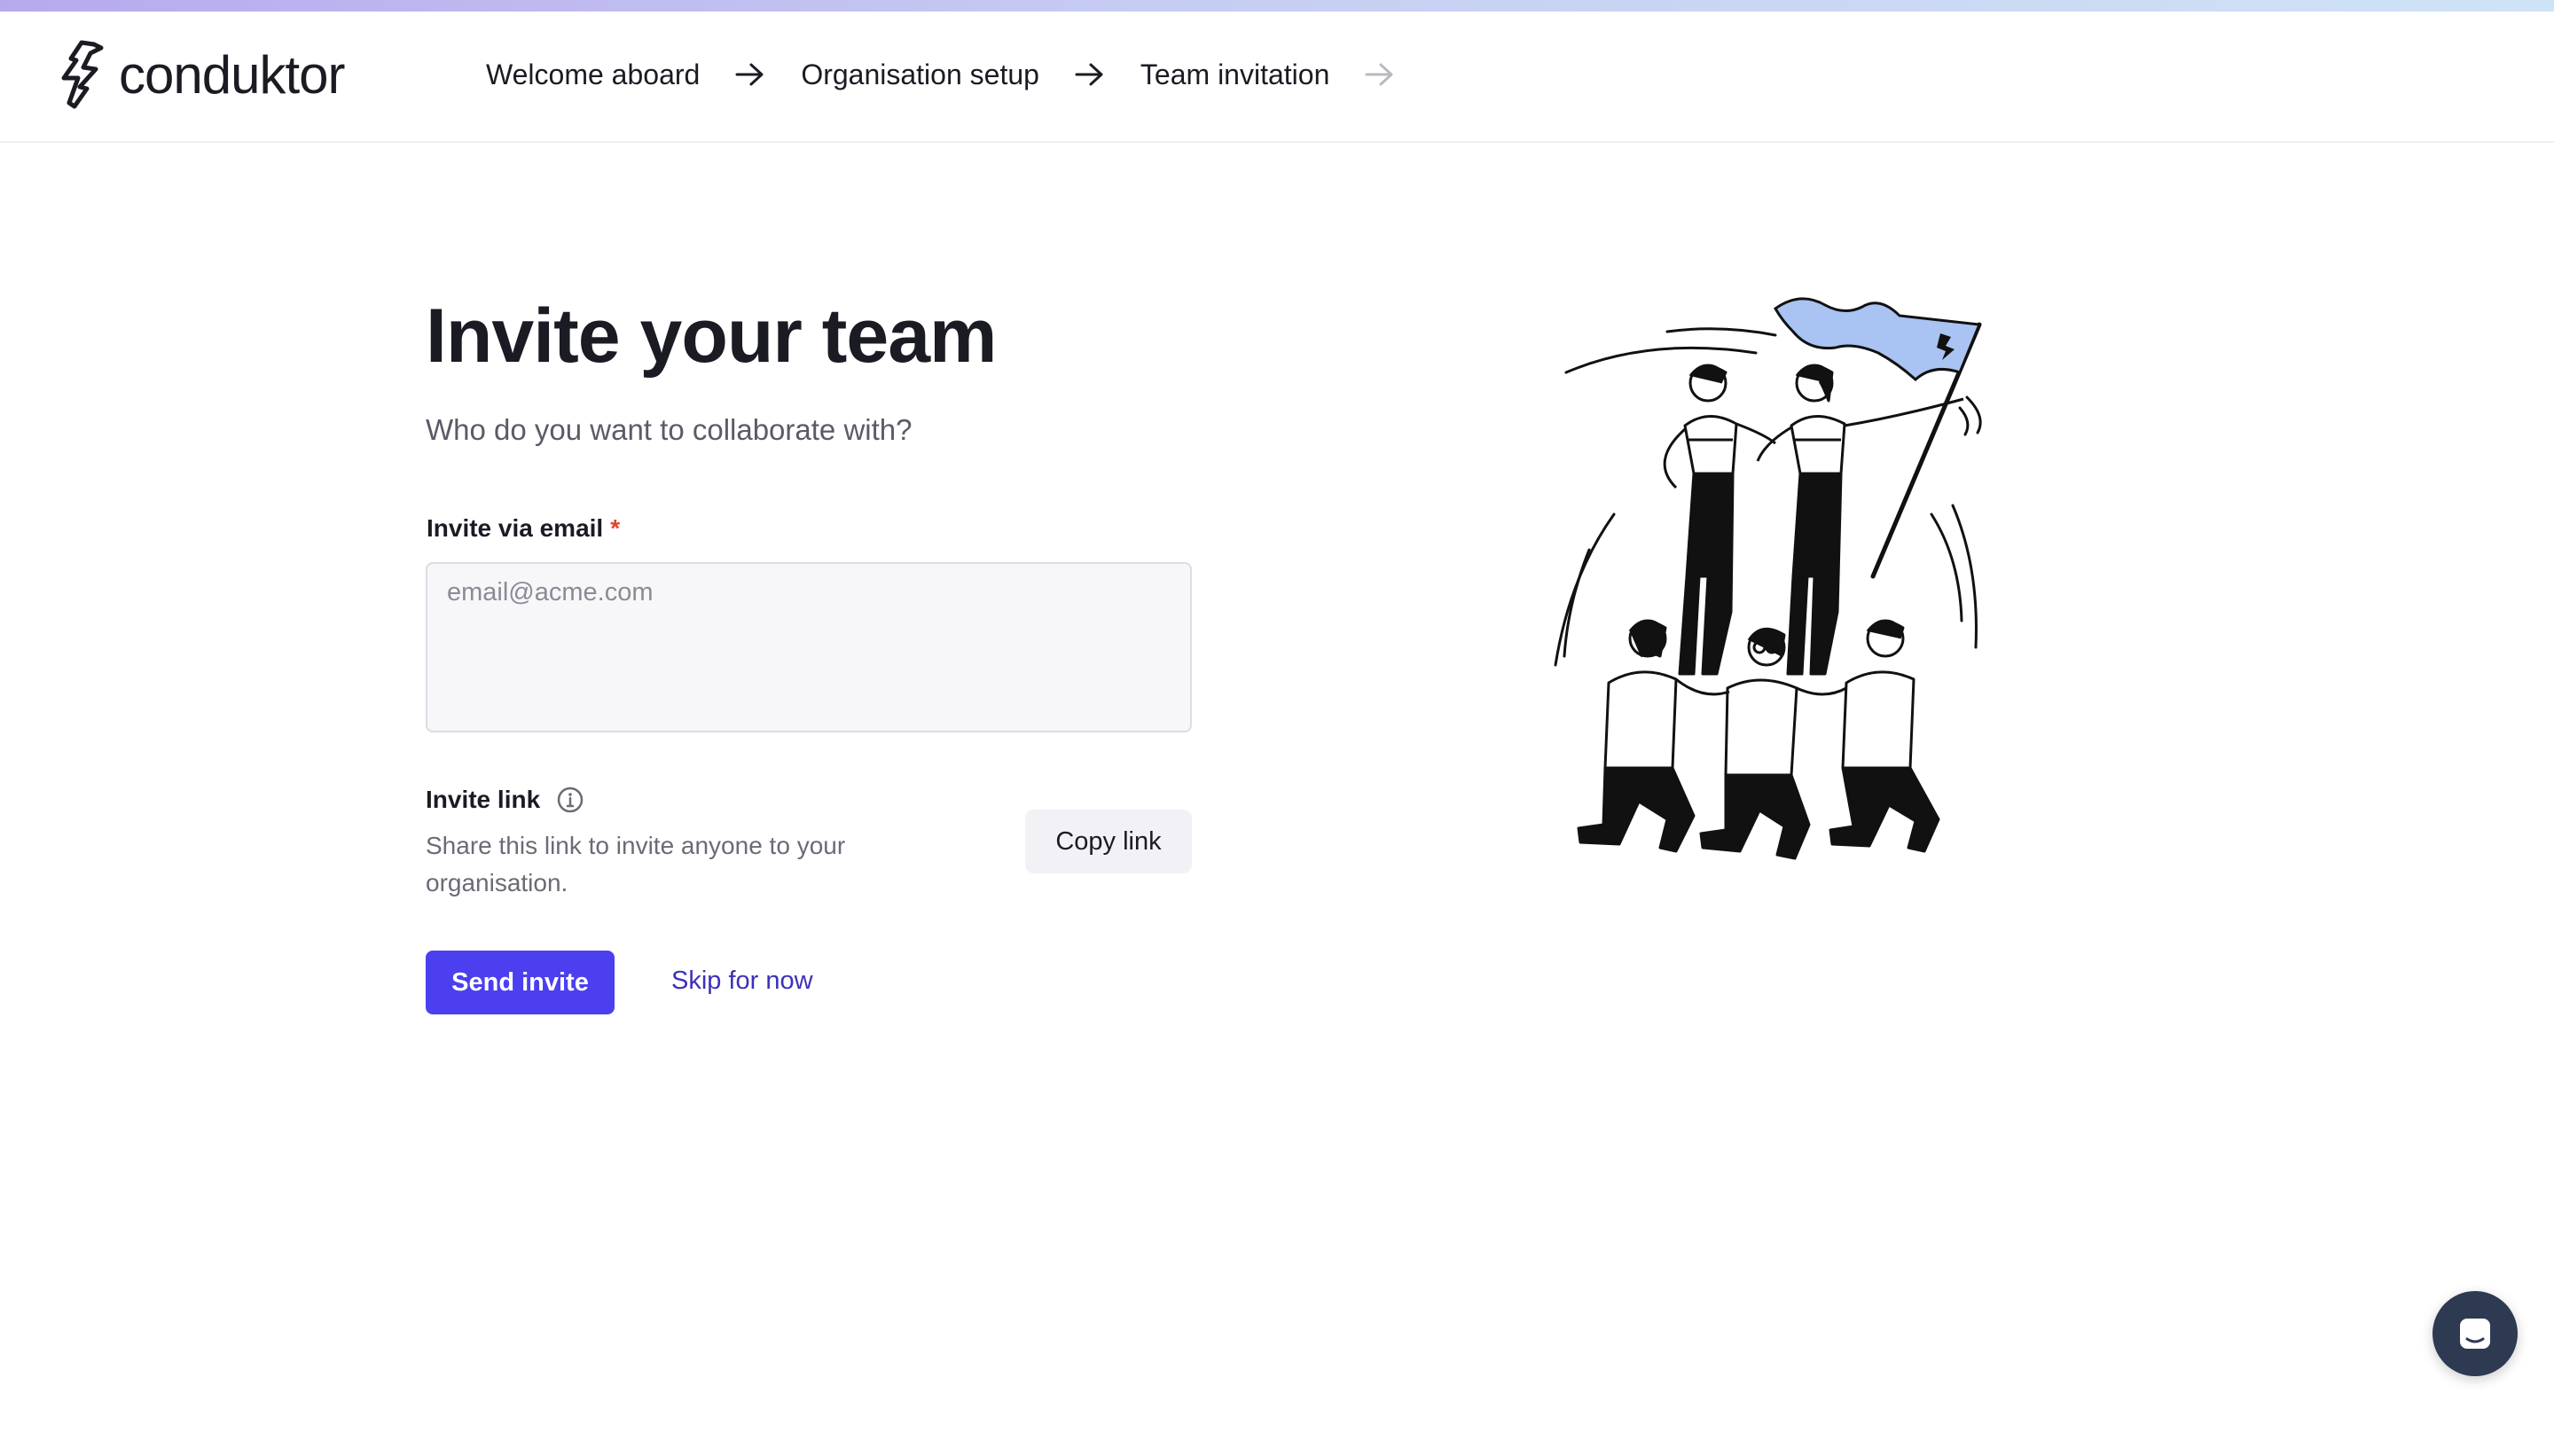 This screenshot has height=1456, width=2554. Describe the element at coordinates (82, 74) in the screenshot. I see `conduktor-logo-icon` at that location.